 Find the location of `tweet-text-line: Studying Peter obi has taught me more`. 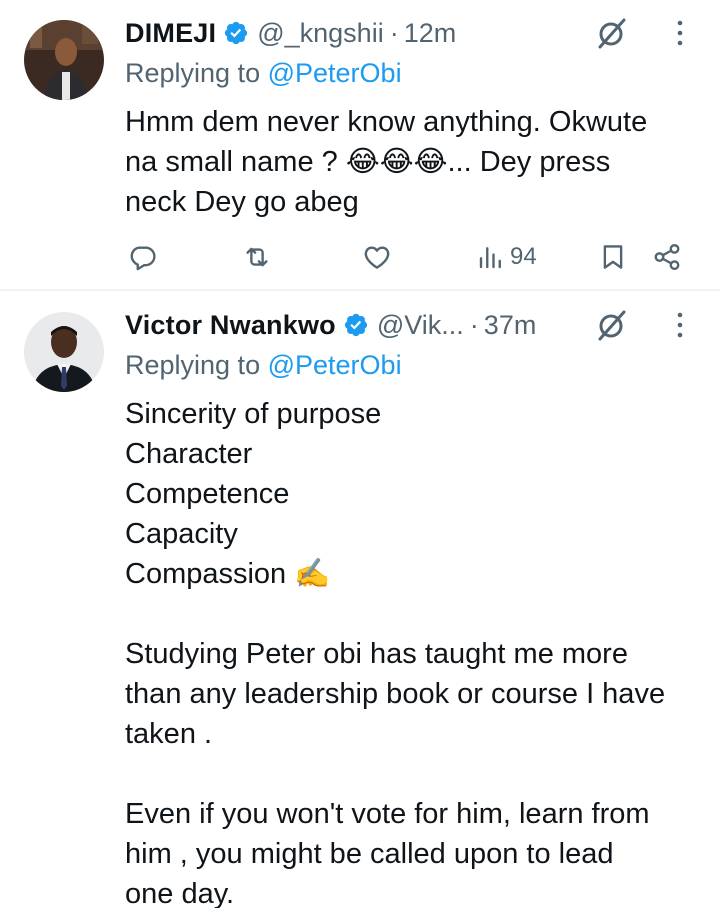

tweet-text-line: Studying Peter obi has taught me more is located at coordinates (376, 654).